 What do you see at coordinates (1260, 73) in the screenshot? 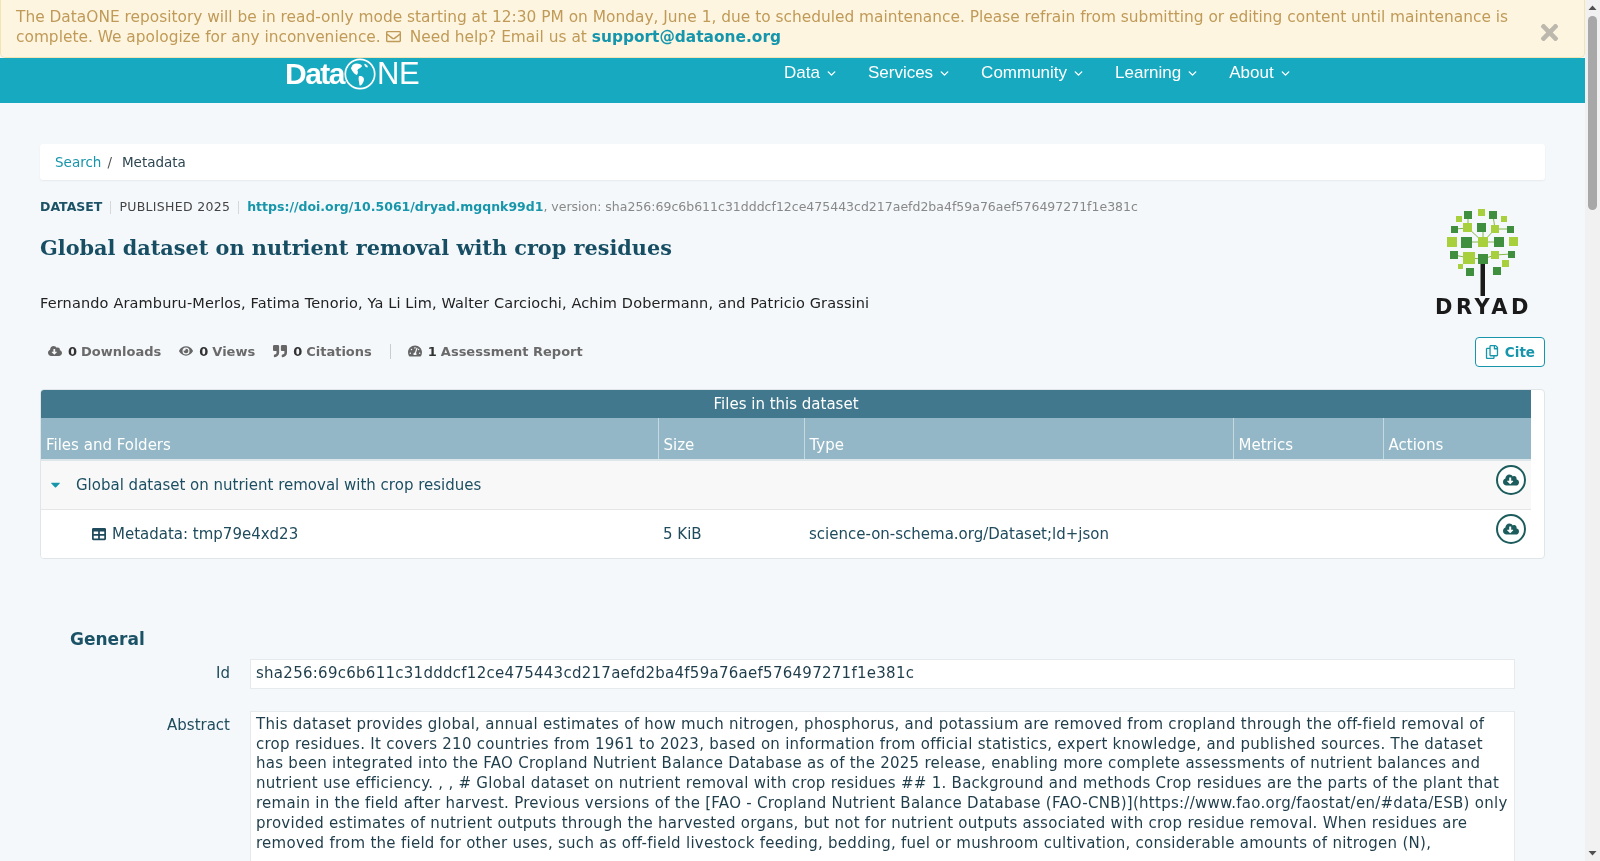
I see `nav-item: About` at bounding box center [1260, 73].